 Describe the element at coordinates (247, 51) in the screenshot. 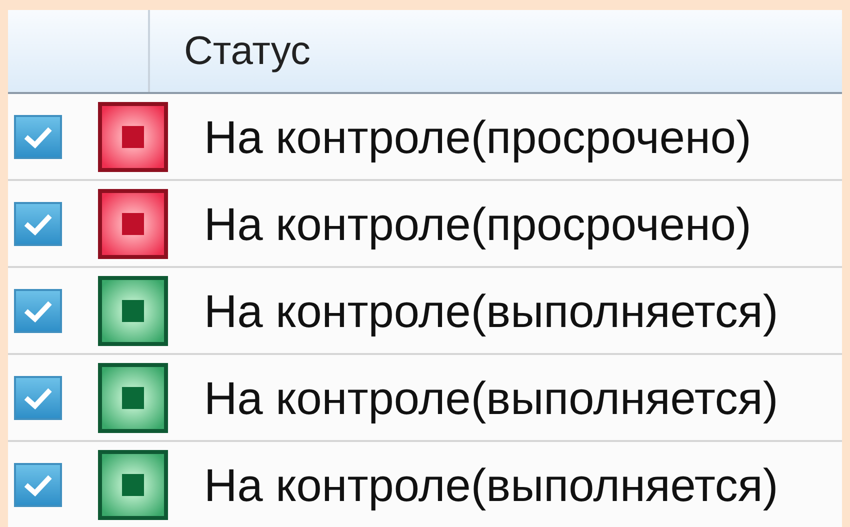

I see `column-header: Статус` at that location.